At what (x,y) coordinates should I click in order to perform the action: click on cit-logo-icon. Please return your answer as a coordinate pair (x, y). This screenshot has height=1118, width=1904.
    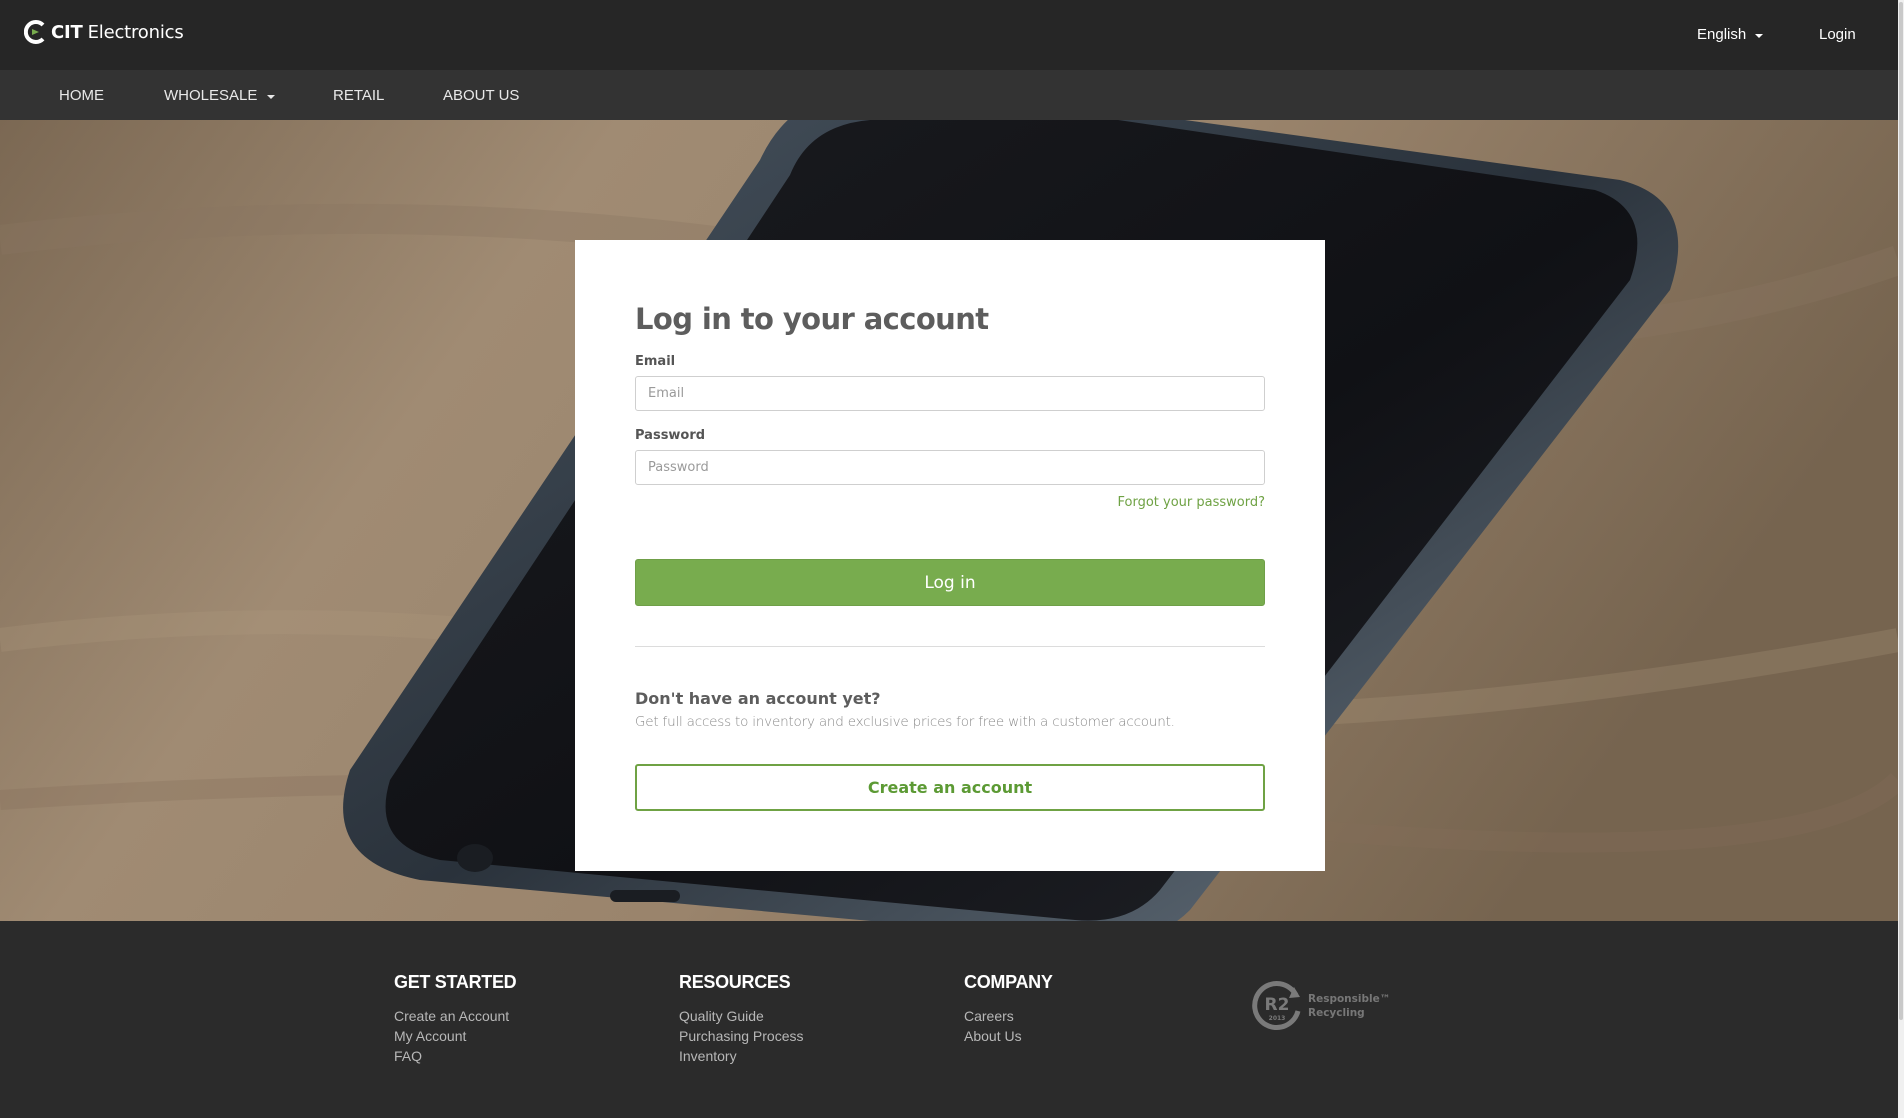
    Looking at the image, I should click on (36, 32).